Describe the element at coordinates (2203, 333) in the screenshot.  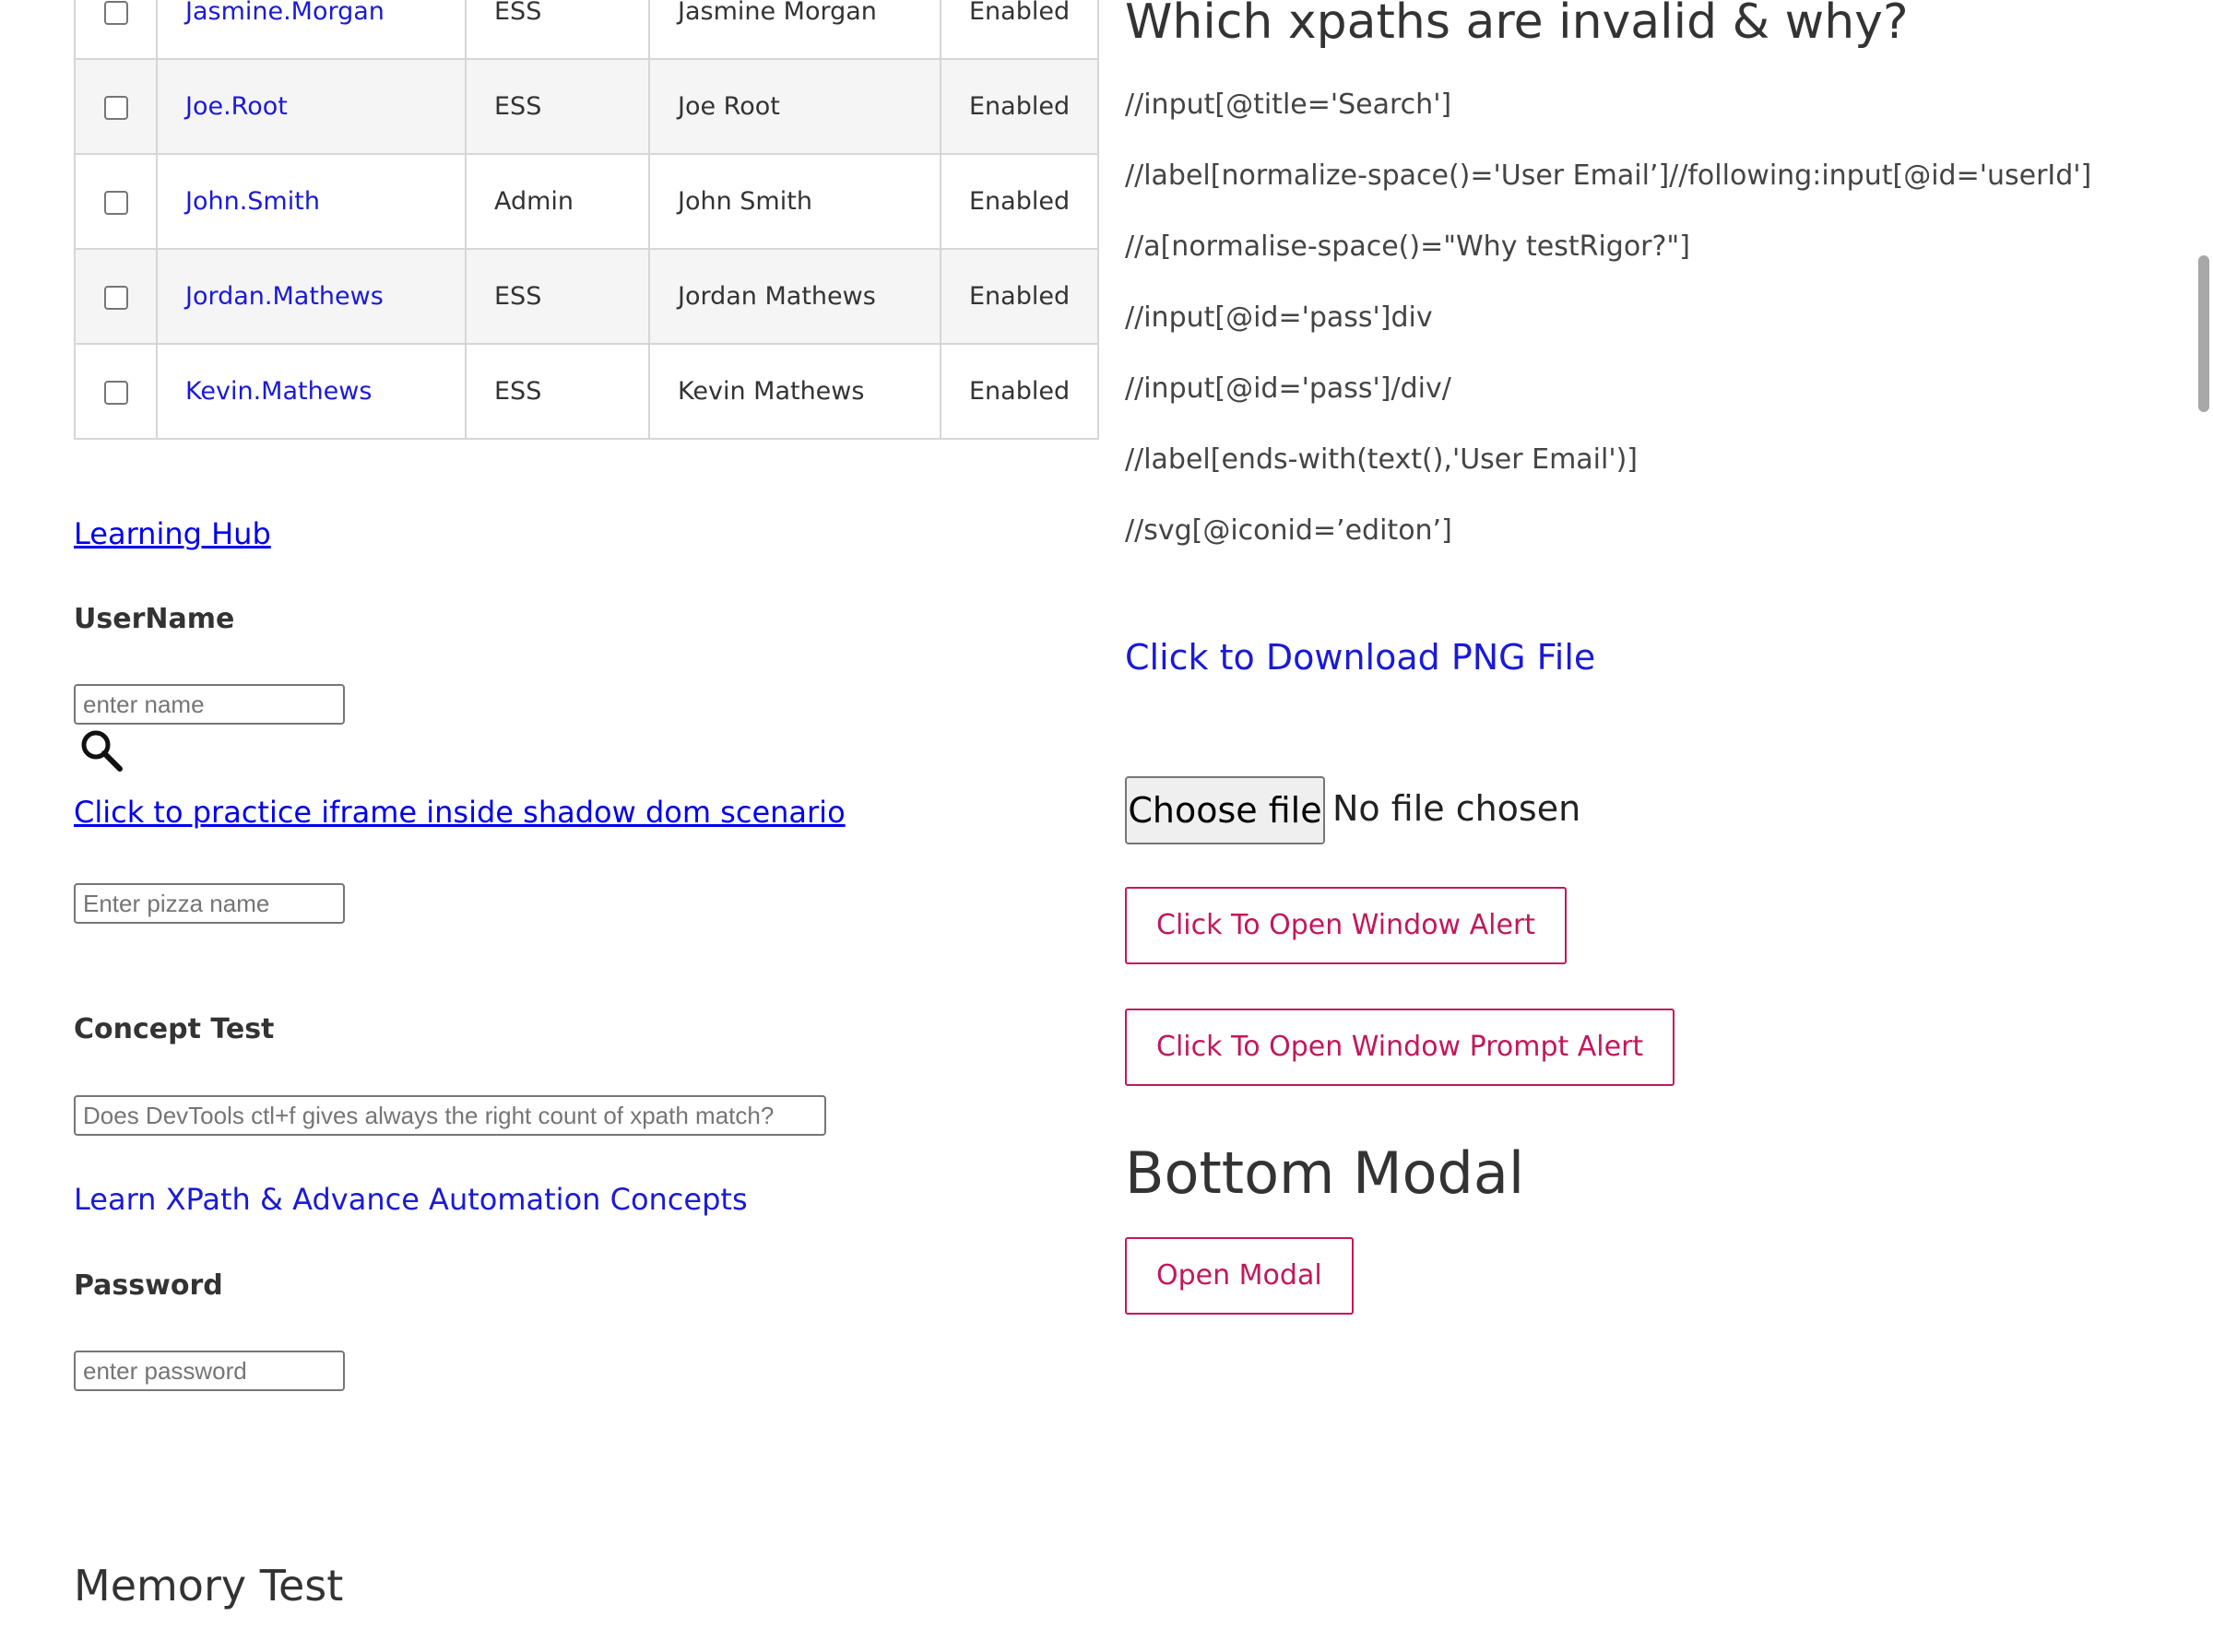
I see `vertical-scrollbar-thumb` at that location.